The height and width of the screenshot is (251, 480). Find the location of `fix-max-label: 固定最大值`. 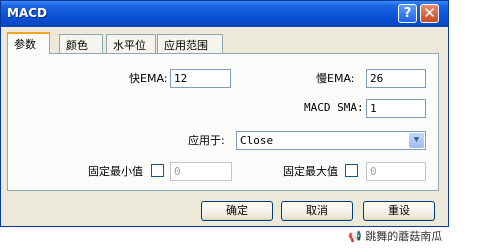

fix-max-label: 固定最大值 is located at coordinates (310, 171).